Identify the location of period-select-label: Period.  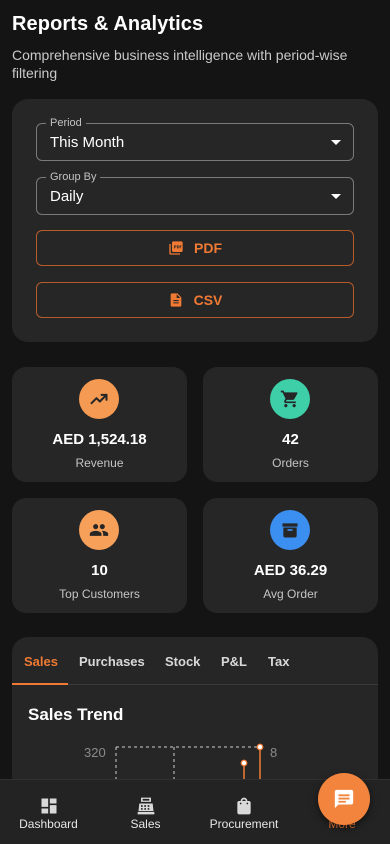
(66, 123).